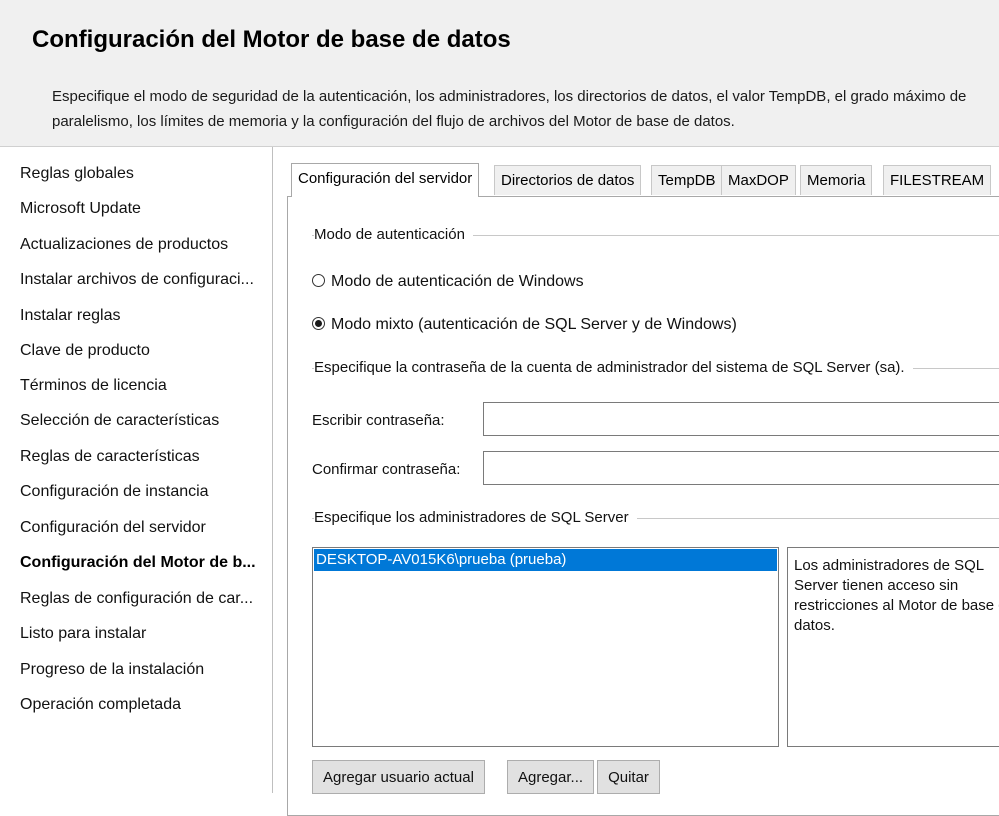 This screenshot has width=999, height=816. I want to click on sidebar-item-operacion-completada: Operación completada, so click(100, 705).